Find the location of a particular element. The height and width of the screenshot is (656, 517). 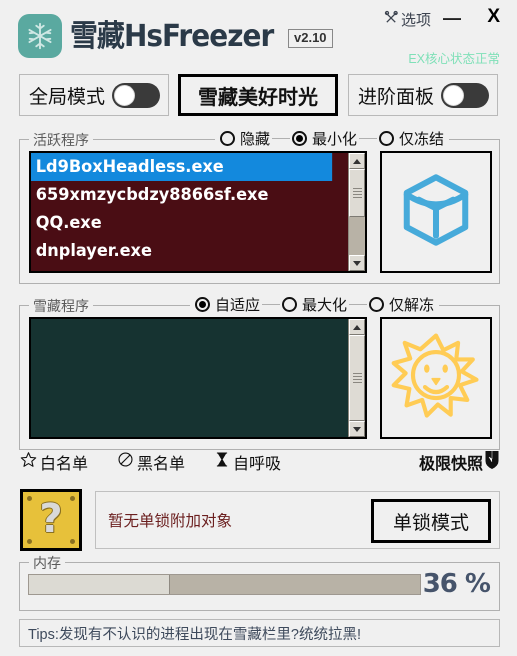

options-button: 选项 is located at coordinates (407, 19).